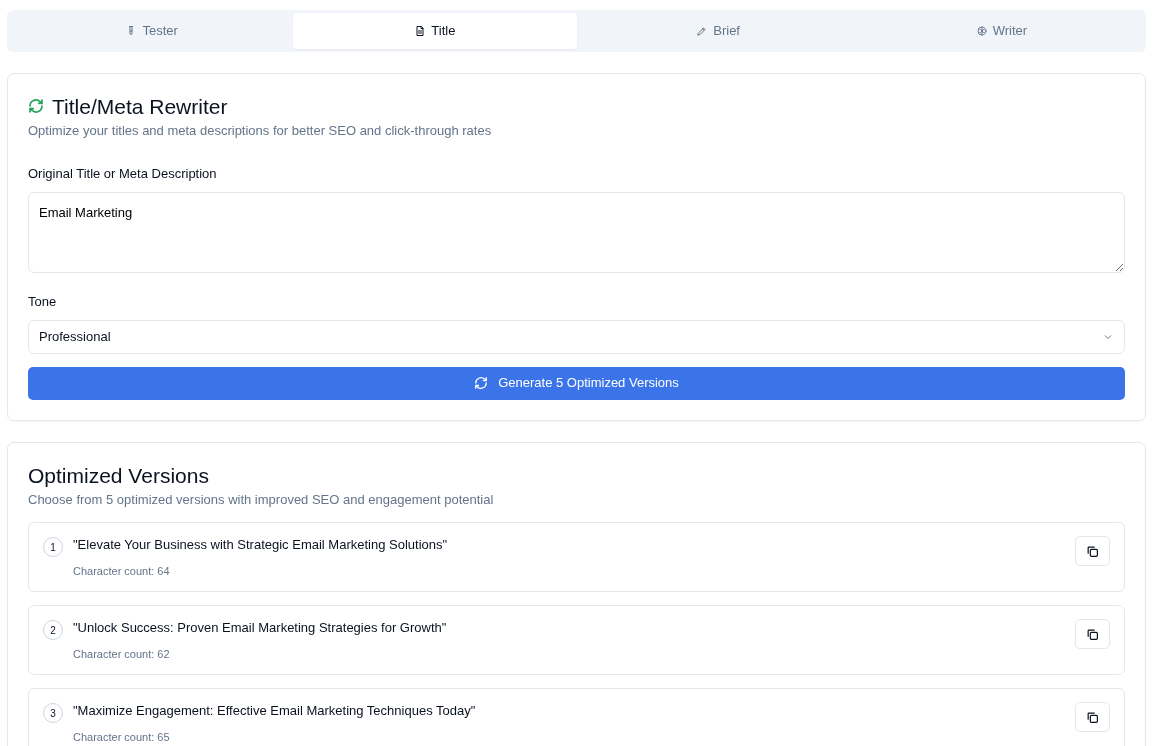  Describe the element at coordinates (435, 31) in the screenshot. I see `tab: Title` at that location.